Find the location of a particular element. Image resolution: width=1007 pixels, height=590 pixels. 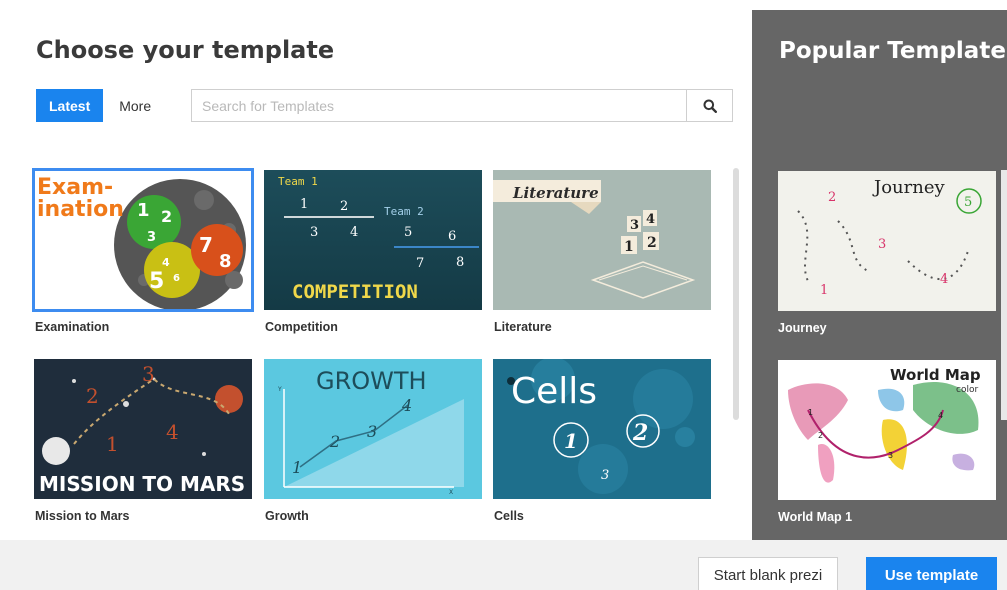

thumb-text: Y is located at coordinates (279, 389).